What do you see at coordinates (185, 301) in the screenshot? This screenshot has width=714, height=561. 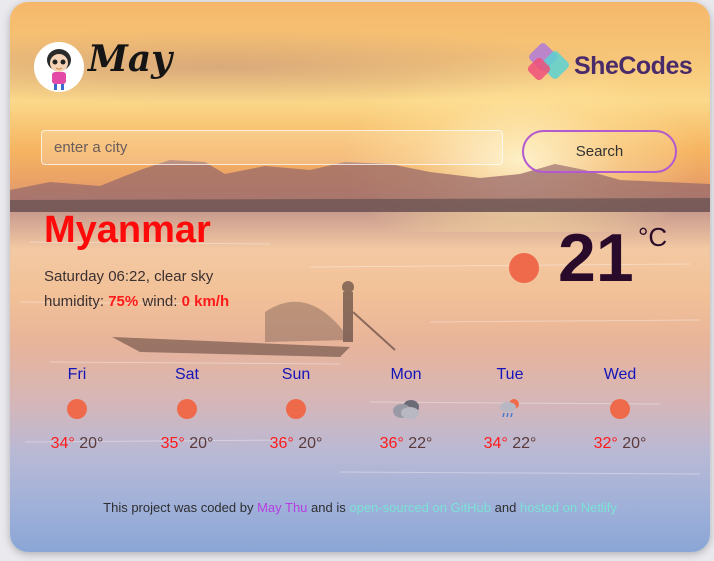 I see `wind-value: 0` at bounding box center [185, 301].